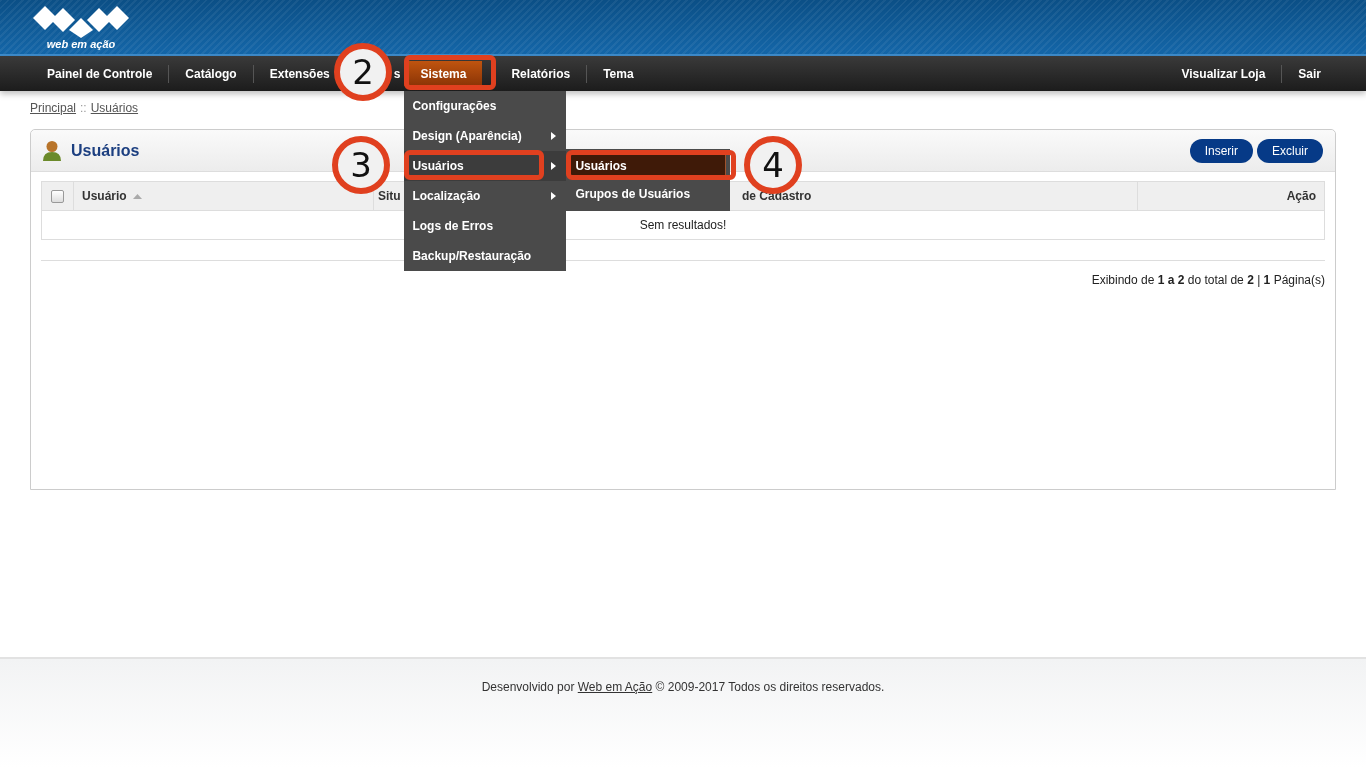 This screenshot has width=1366, height=768. What do you see at coordinates (1290, 150) in the screenshot?
I see `action-button: Excluir` at bounding box center [1290, 150].